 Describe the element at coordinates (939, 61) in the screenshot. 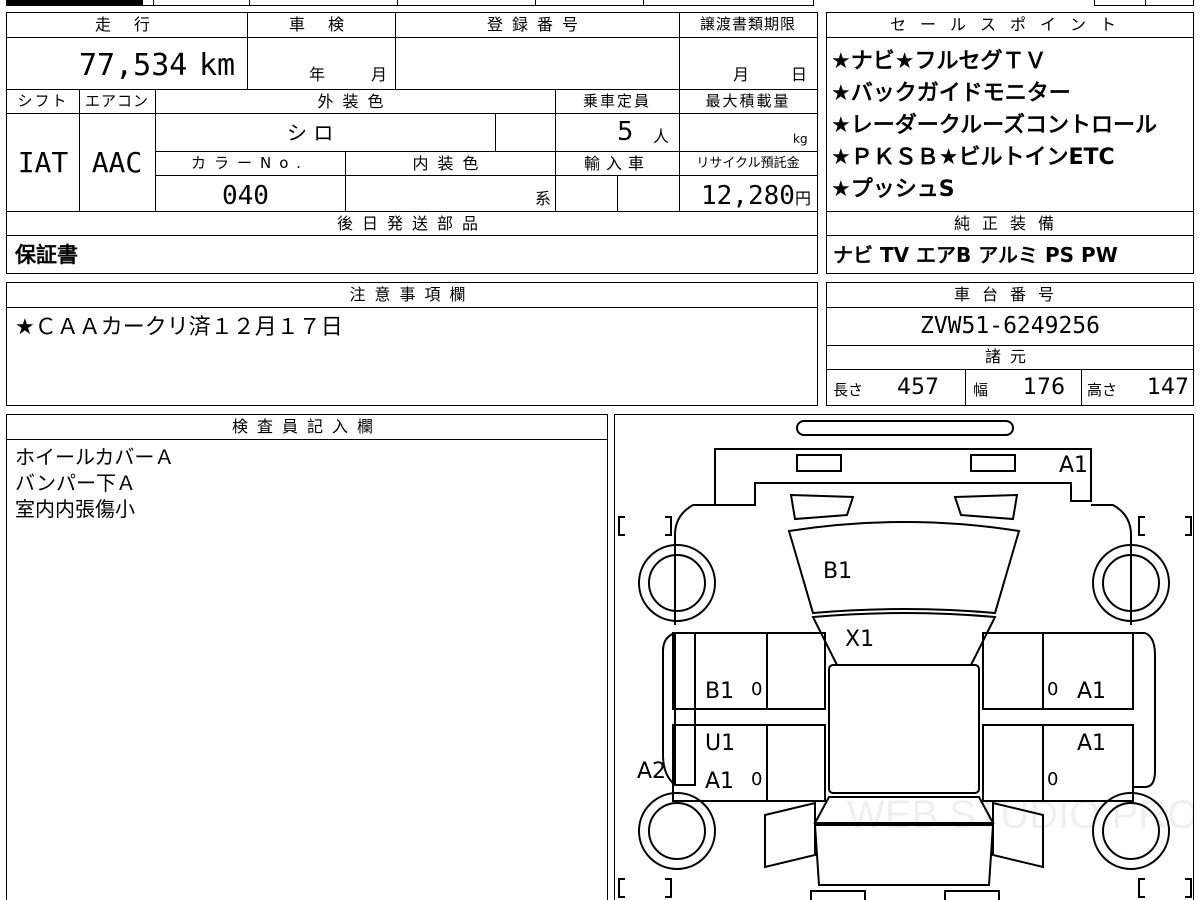

I see `sales-point-1: ★ナビ★フルセグＴＶ` at that location.